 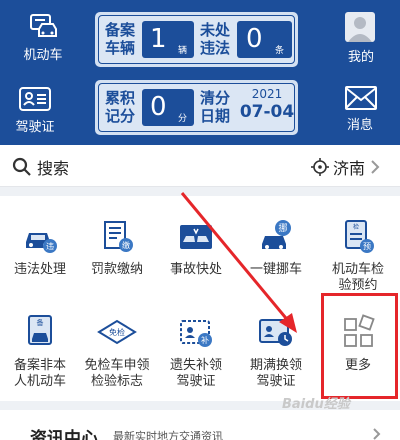 What do you see at coordinates (215, 30) in the screenshot?
I see `viol-label-1: 未处` at bounding box center [215, 30].